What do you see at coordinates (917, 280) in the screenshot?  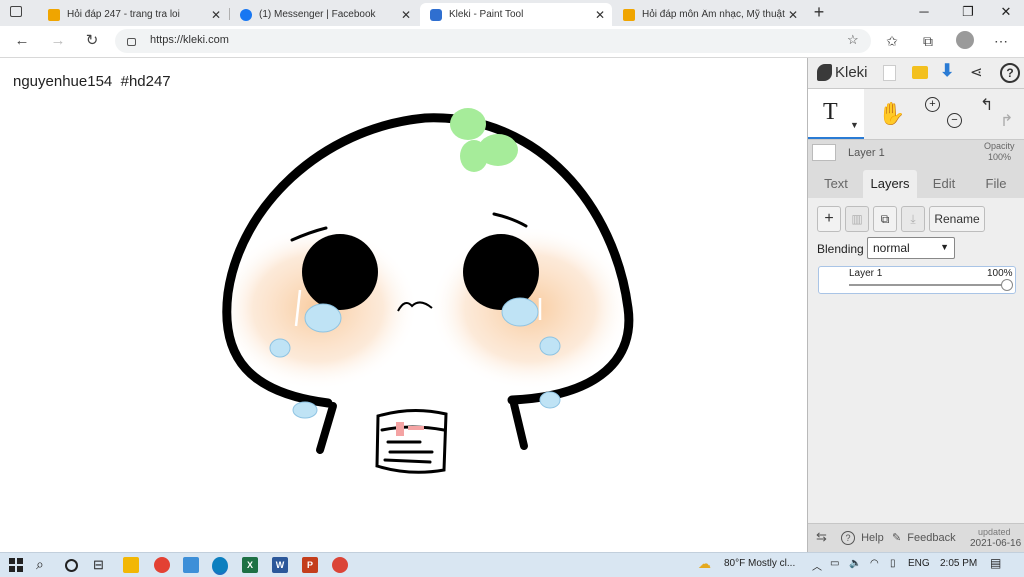 I see `layer-list-item: Layer 1 100%` at bounding box center [917, 280].